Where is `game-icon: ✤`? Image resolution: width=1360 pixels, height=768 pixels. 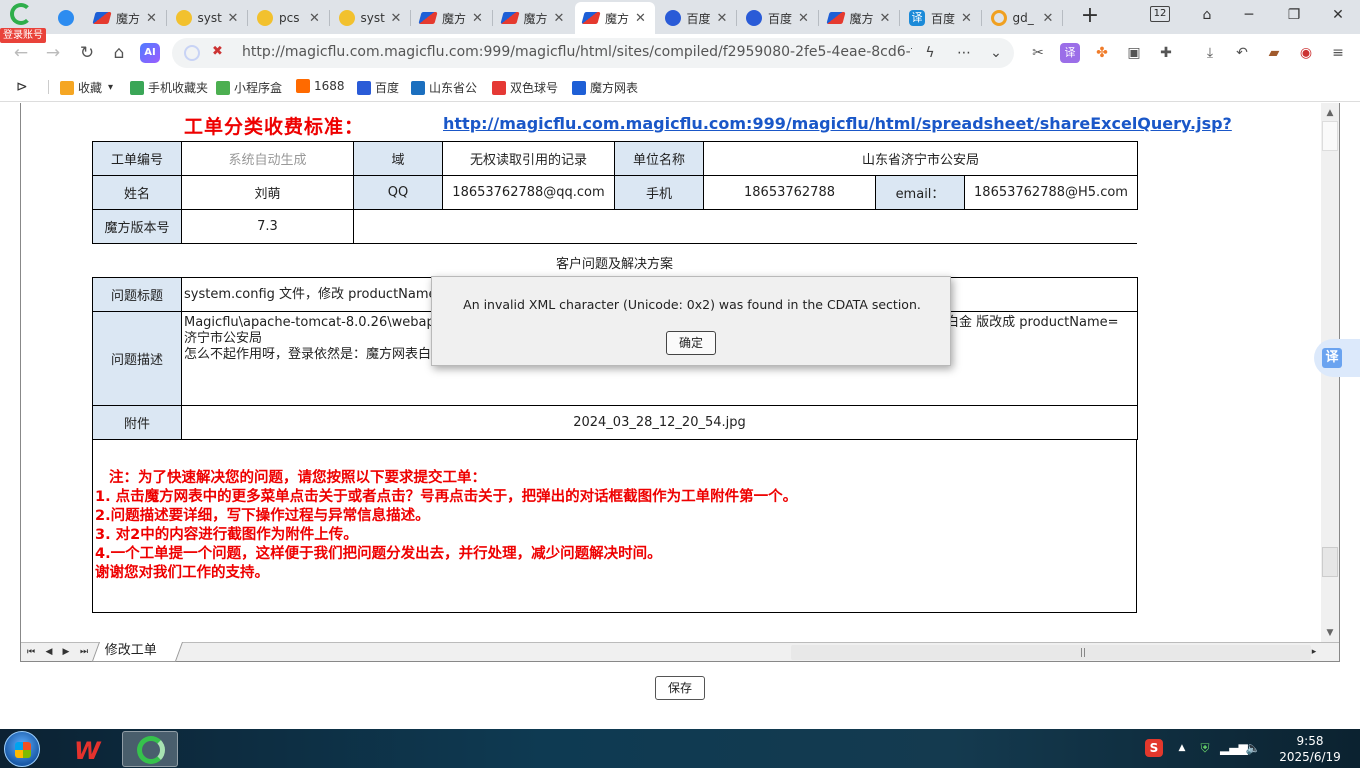 game-icon: ✤ is located at coordinates (1102, 53).